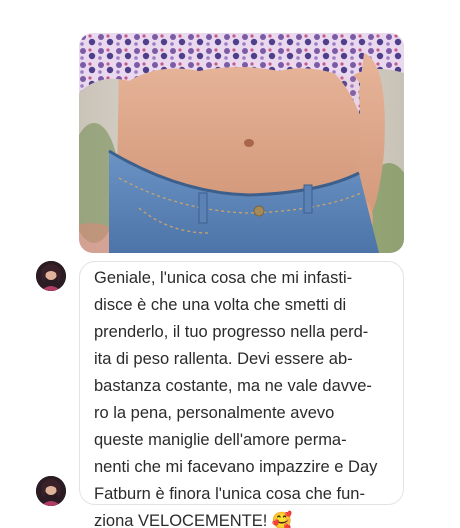  What do you see at coordinates (220, 305) in the screenshot?
I see `message-line: disce è che una volta che smetti di` at bounding box center [220, 305].